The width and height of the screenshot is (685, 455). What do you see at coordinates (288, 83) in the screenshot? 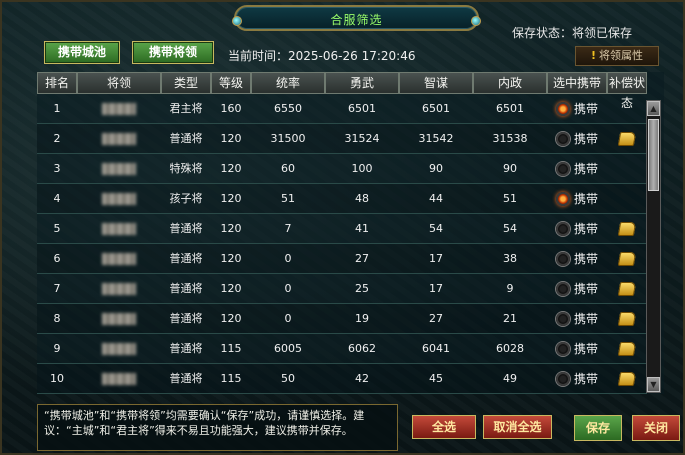
I see `header-leadership: 统率` at bounding box center [288, 83].